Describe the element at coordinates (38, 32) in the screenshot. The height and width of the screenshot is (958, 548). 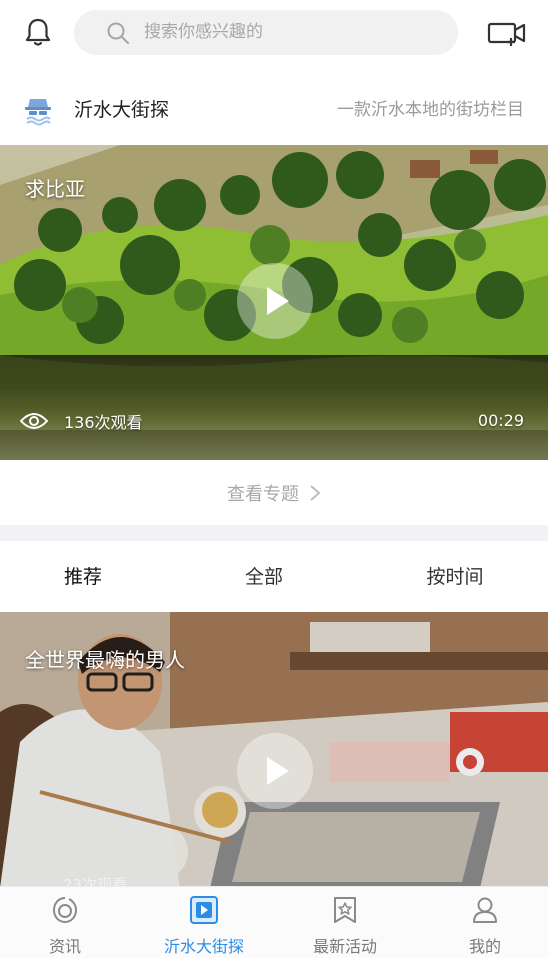
I see `bell-icon` at that location.